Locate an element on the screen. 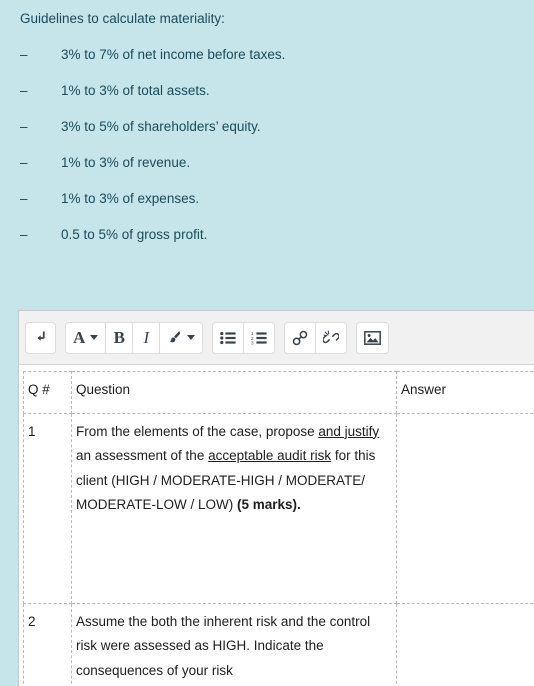 This screenshot has width=534, height=686. numbered-list-icon: 1 2 3 is located at coordinates (259, 338).